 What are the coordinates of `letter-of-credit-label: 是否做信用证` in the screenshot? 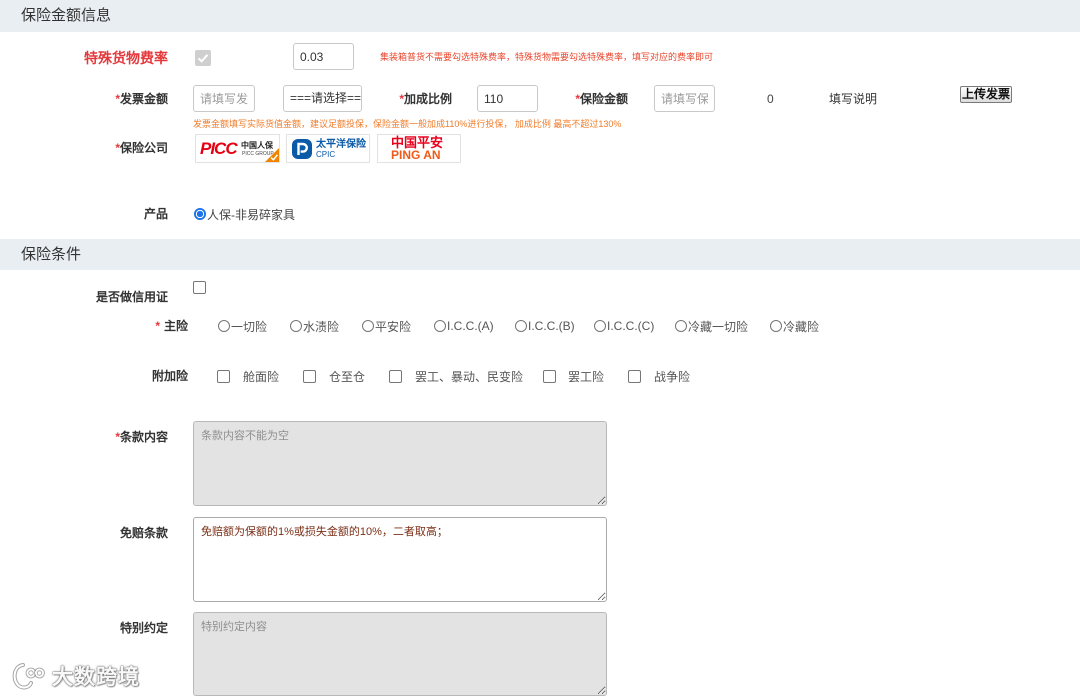 It's located at (131, 297).